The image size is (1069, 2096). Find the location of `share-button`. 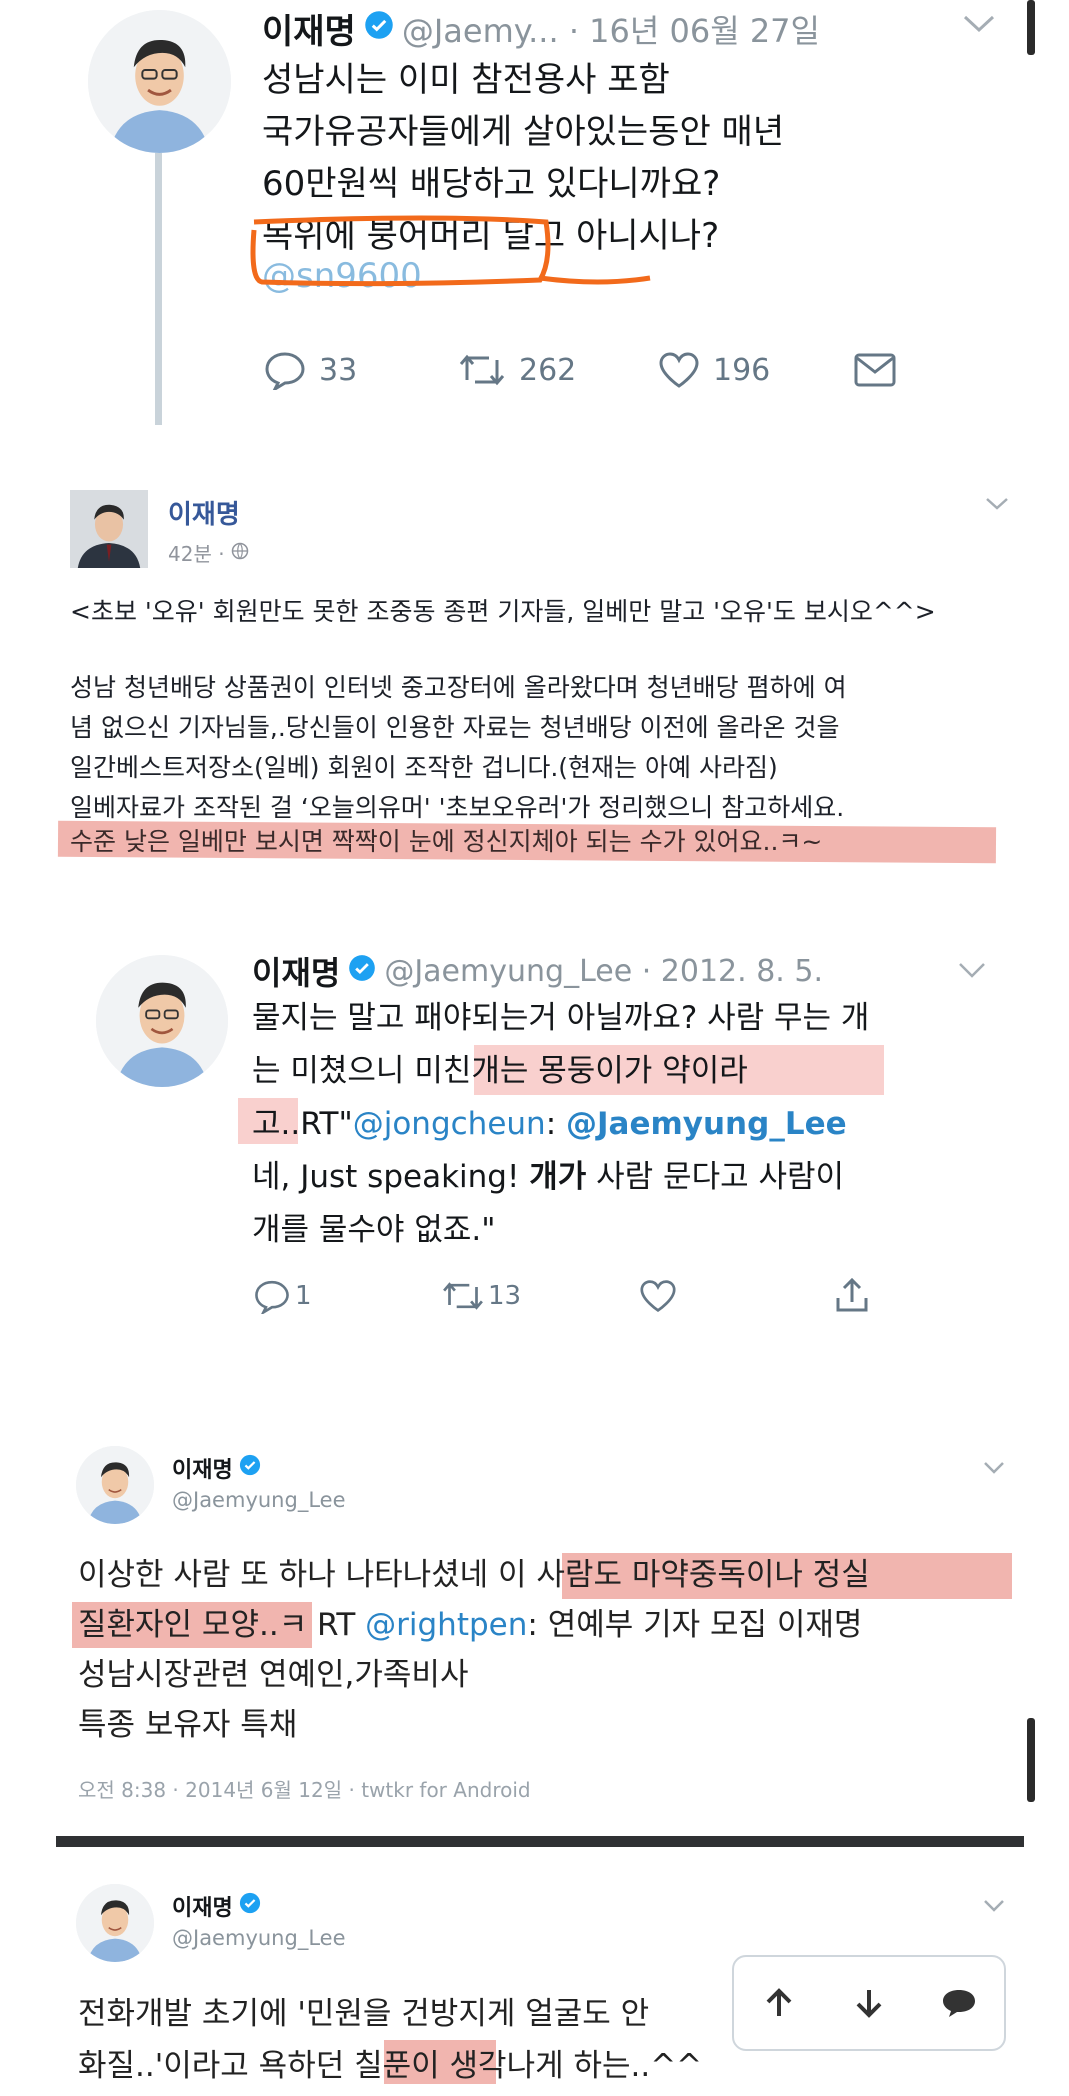

share-button is located at coordinates (852, 1296).